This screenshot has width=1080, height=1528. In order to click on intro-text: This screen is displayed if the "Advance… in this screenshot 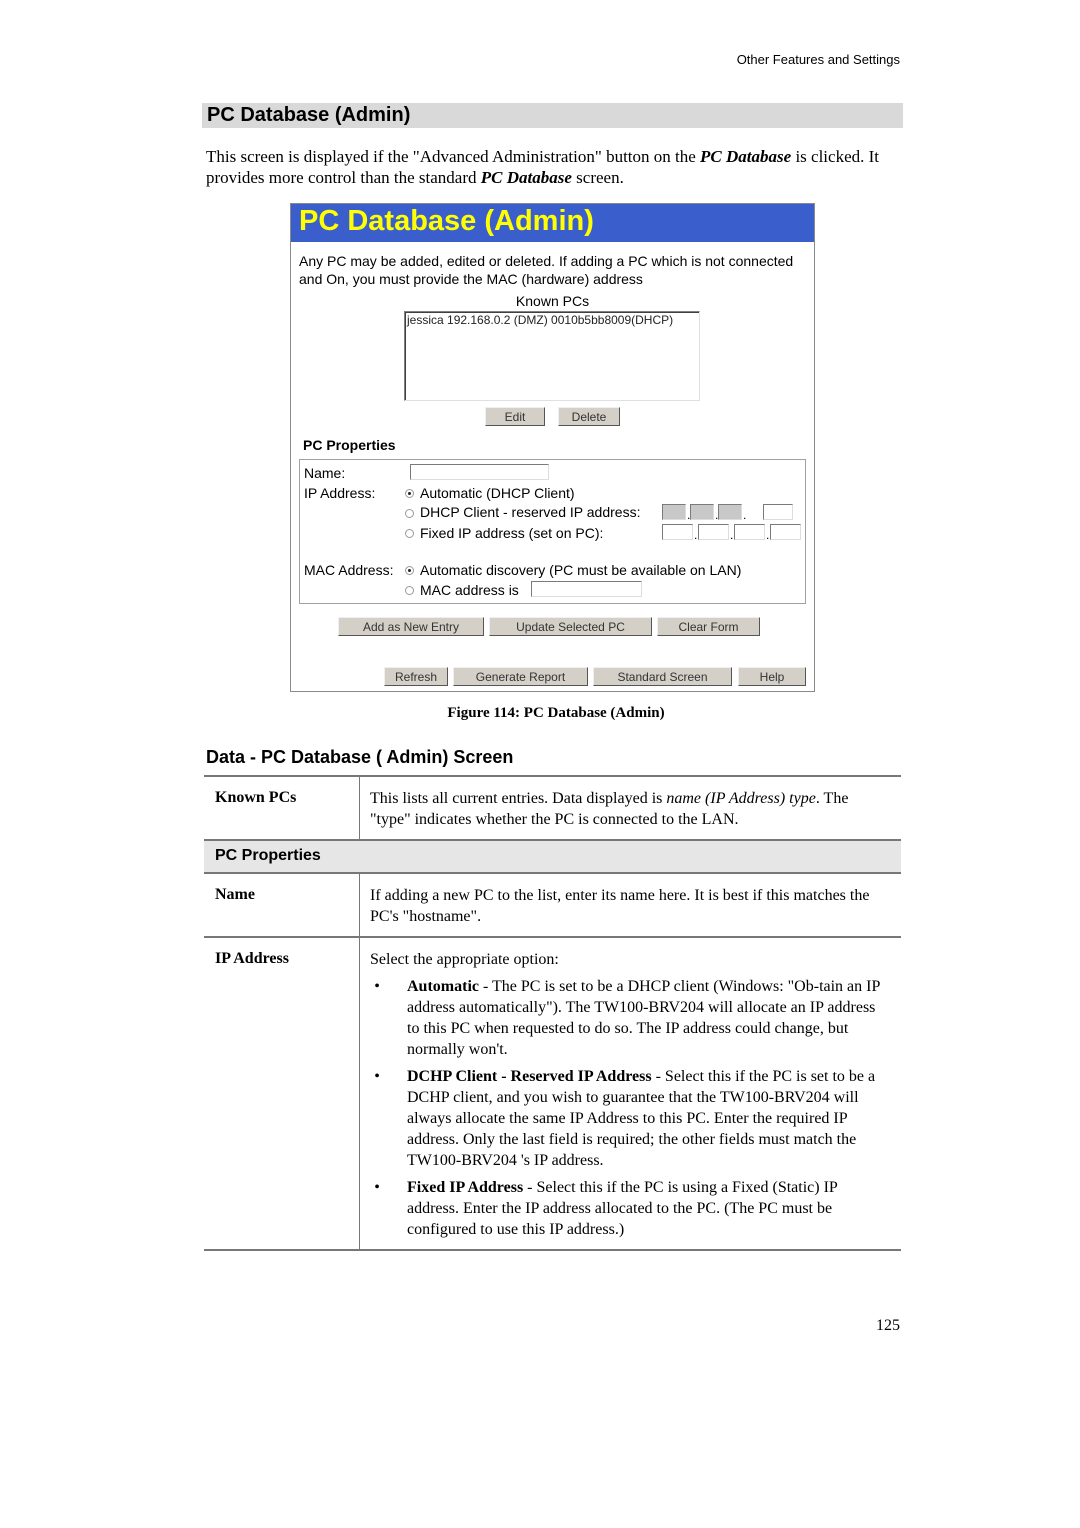, I will do `click(453, 156)`.